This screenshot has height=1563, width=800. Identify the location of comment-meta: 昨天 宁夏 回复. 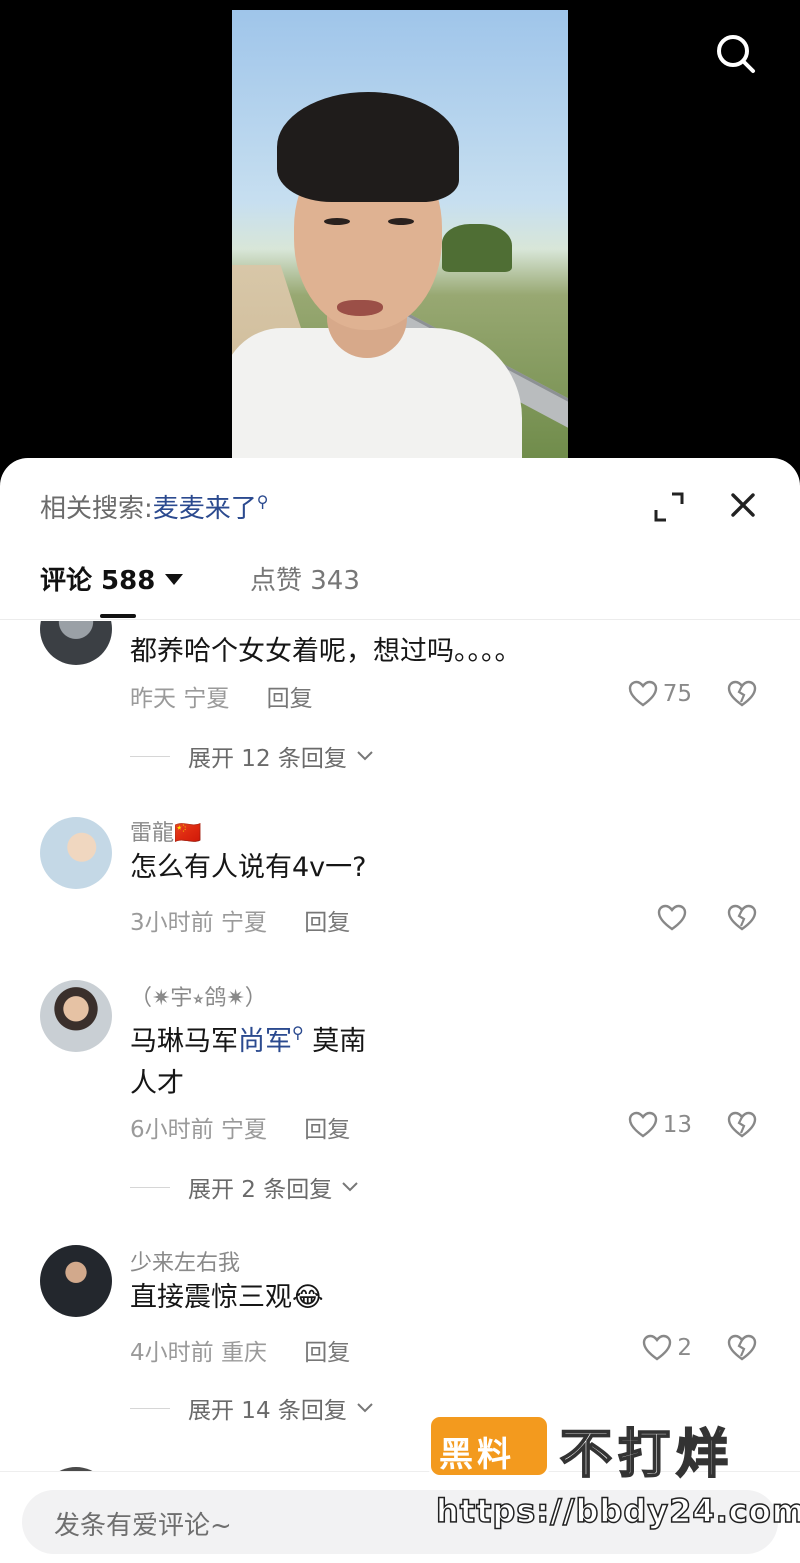
(221, 699).